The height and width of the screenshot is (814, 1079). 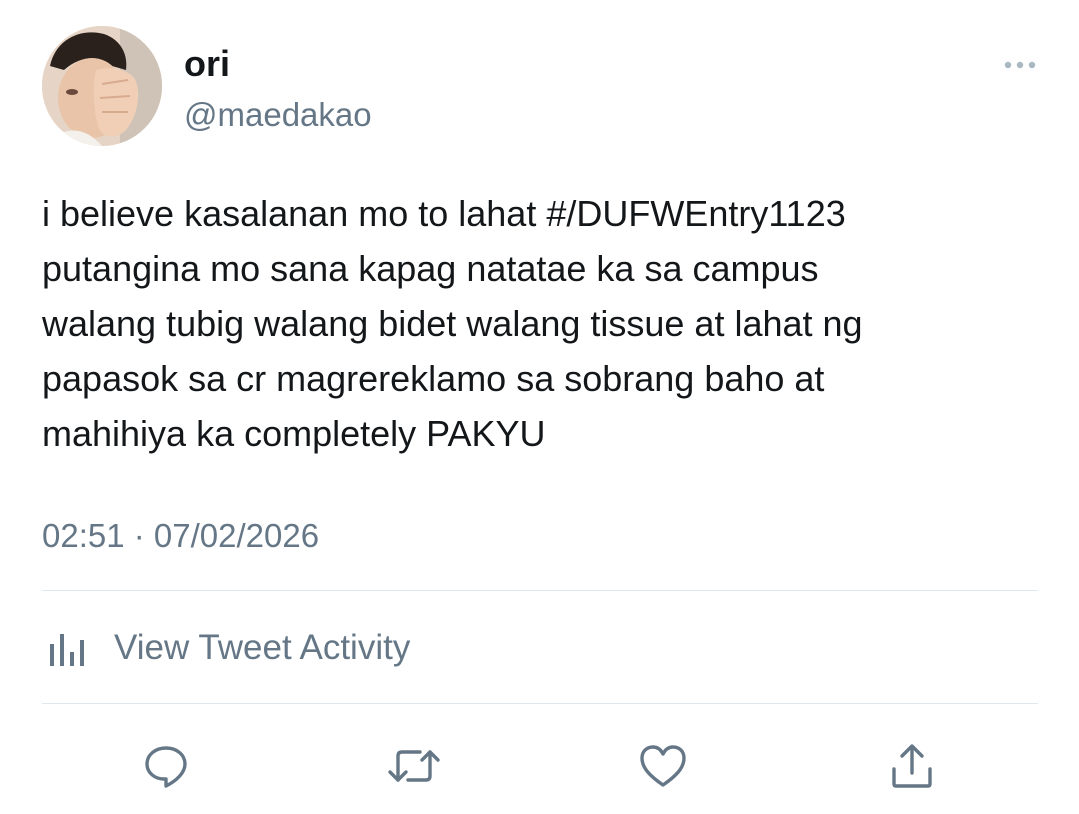 What do you see at coordinates (1020, 65) in the screenshot?
I see `more-options-icon` at bounding box center [1020, 65].